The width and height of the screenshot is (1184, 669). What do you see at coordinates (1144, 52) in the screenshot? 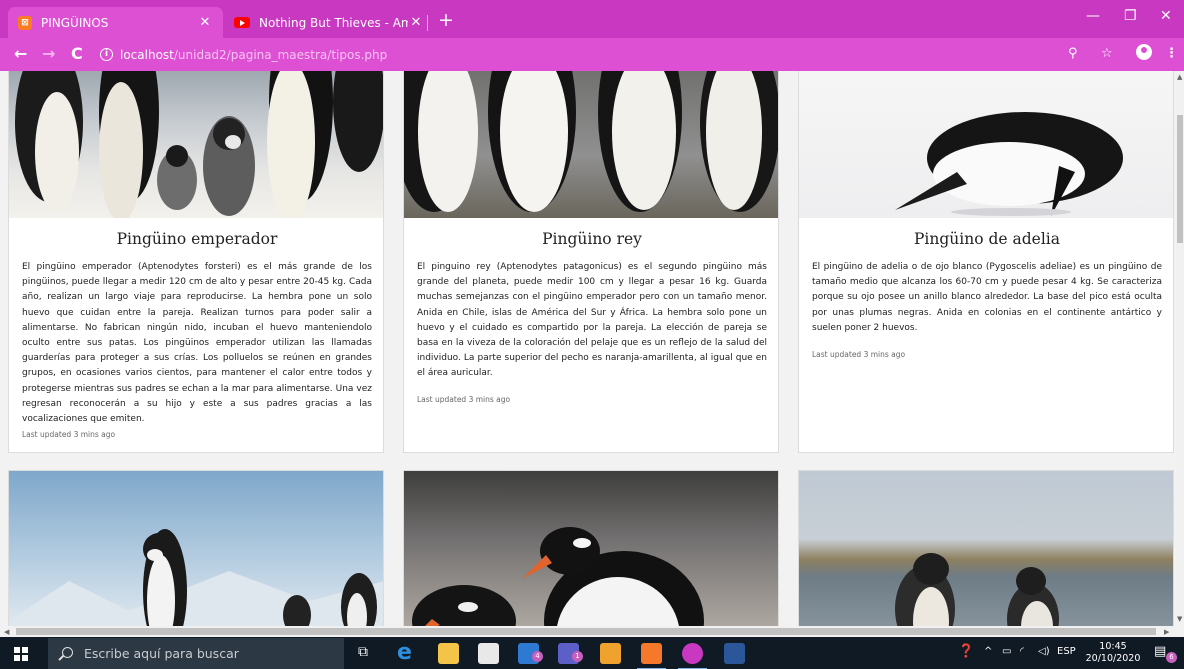
I see `profile-icon` at bounding box center [1144, 52].